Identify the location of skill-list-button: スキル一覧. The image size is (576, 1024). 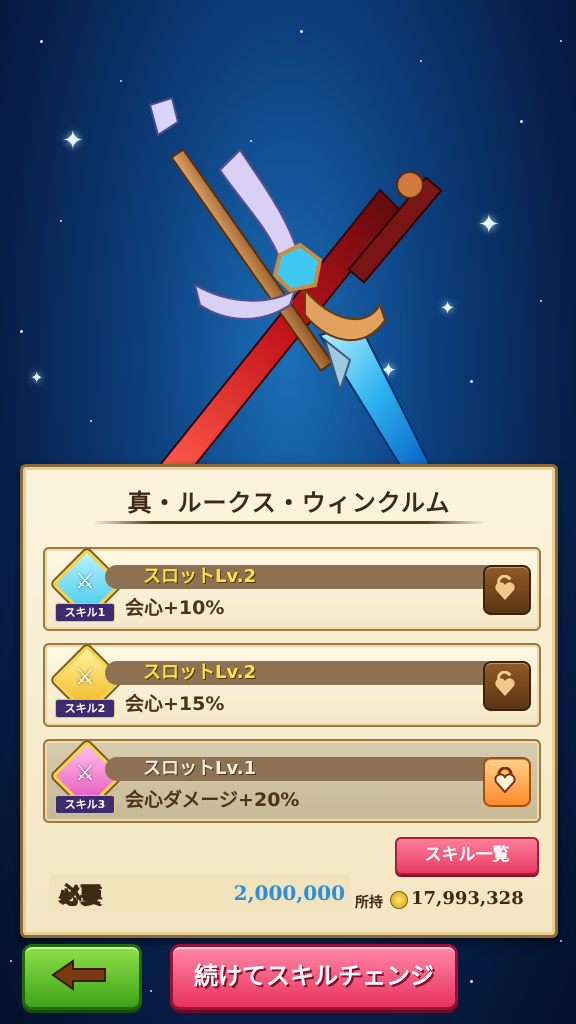
(467, 856).